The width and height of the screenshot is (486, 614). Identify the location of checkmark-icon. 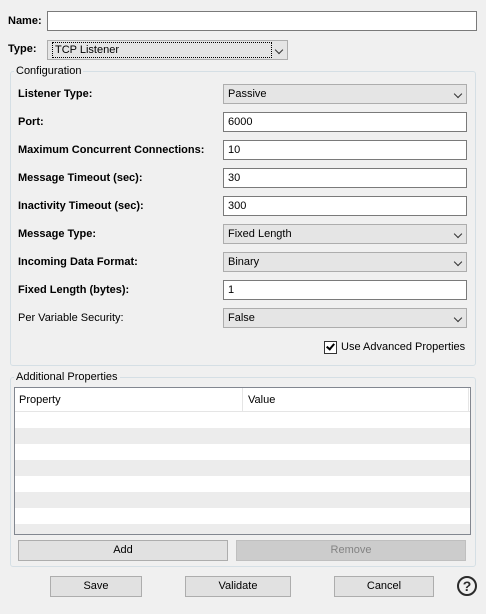
(330, 346).